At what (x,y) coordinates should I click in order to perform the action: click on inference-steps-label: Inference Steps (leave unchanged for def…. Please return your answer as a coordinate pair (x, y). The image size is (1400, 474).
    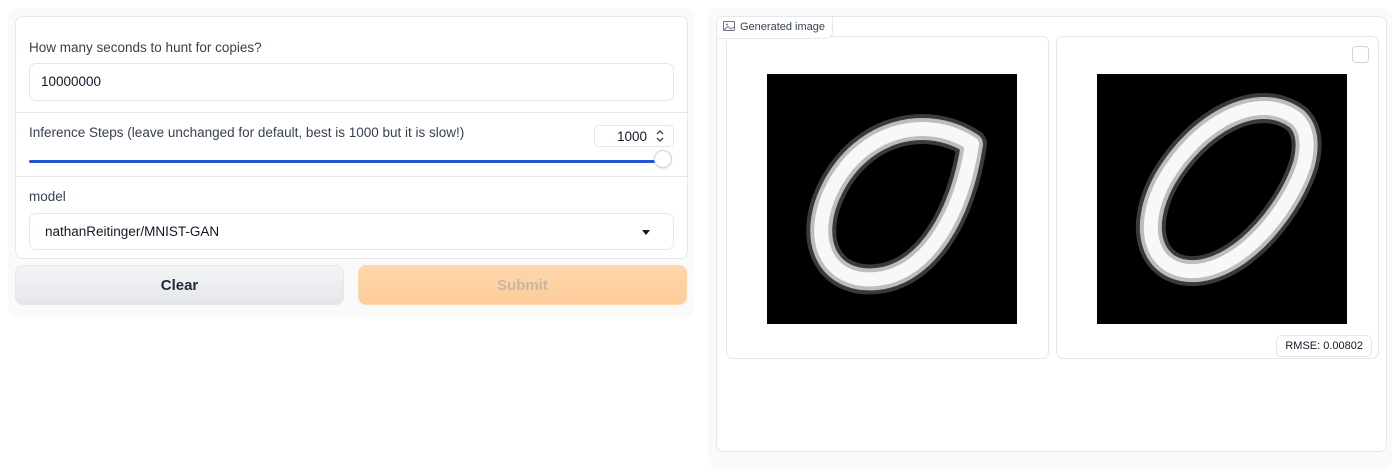
    Looking at the image, I should click on (247, 132).